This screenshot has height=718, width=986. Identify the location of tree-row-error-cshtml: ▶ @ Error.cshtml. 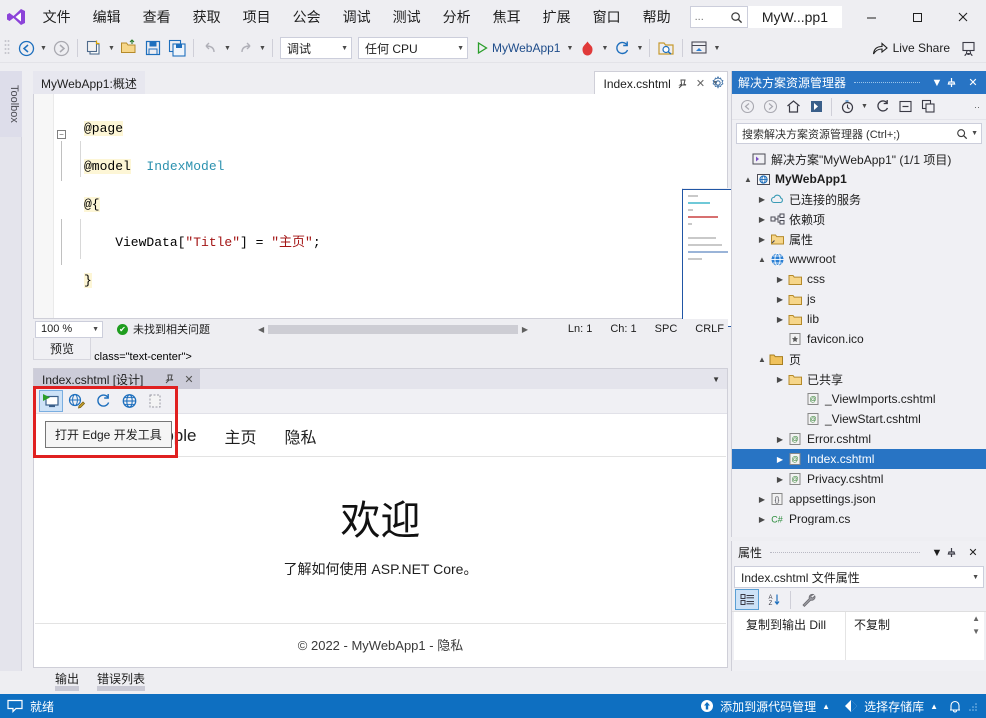
(859, 439).